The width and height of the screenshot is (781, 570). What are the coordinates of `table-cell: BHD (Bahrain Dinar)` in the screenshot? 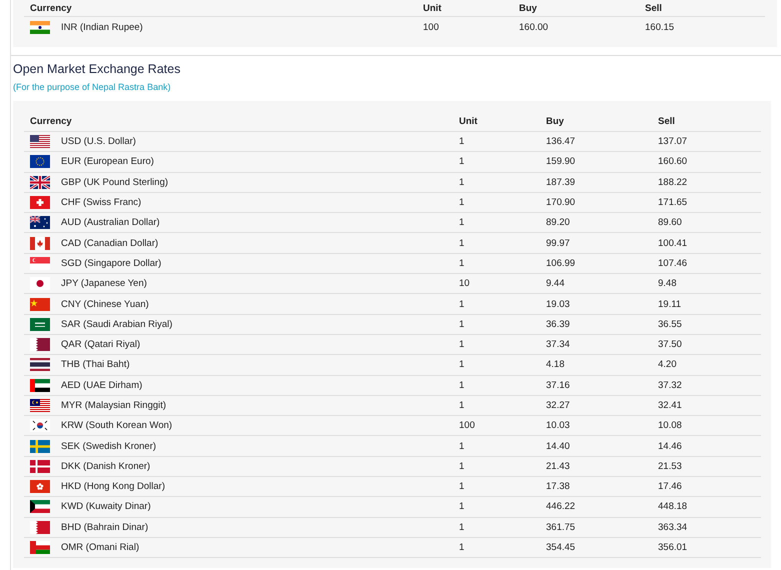 It's located at (104, 527).